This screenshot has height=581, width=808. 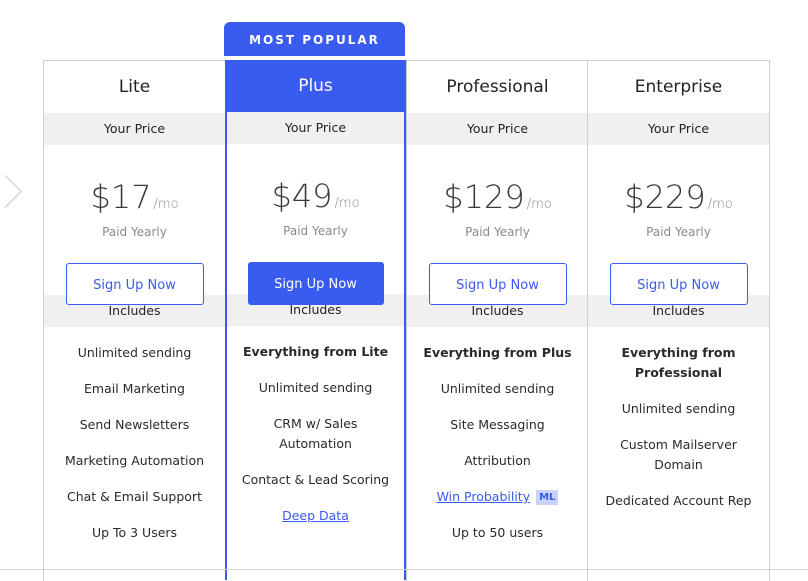 I want to click on feature-item: Dedicated Account Rep, so click(x=678, y=500).